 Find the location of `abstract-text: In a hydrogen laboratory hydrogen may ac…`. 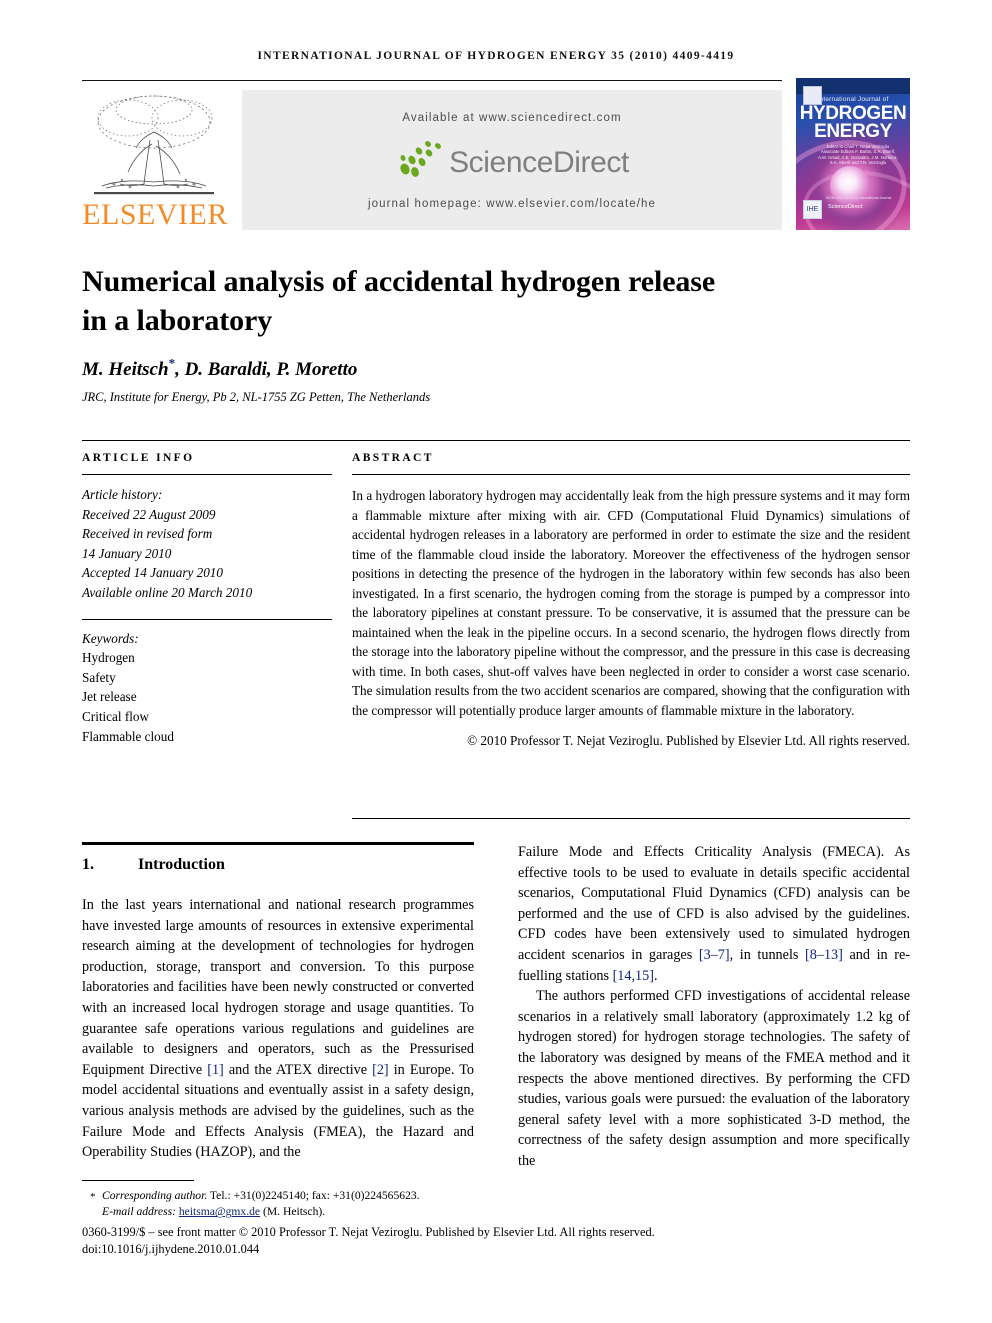

abstract-text: In a hydrogen laboratory hydrogen may ac… is located at coordinates (631, 603).